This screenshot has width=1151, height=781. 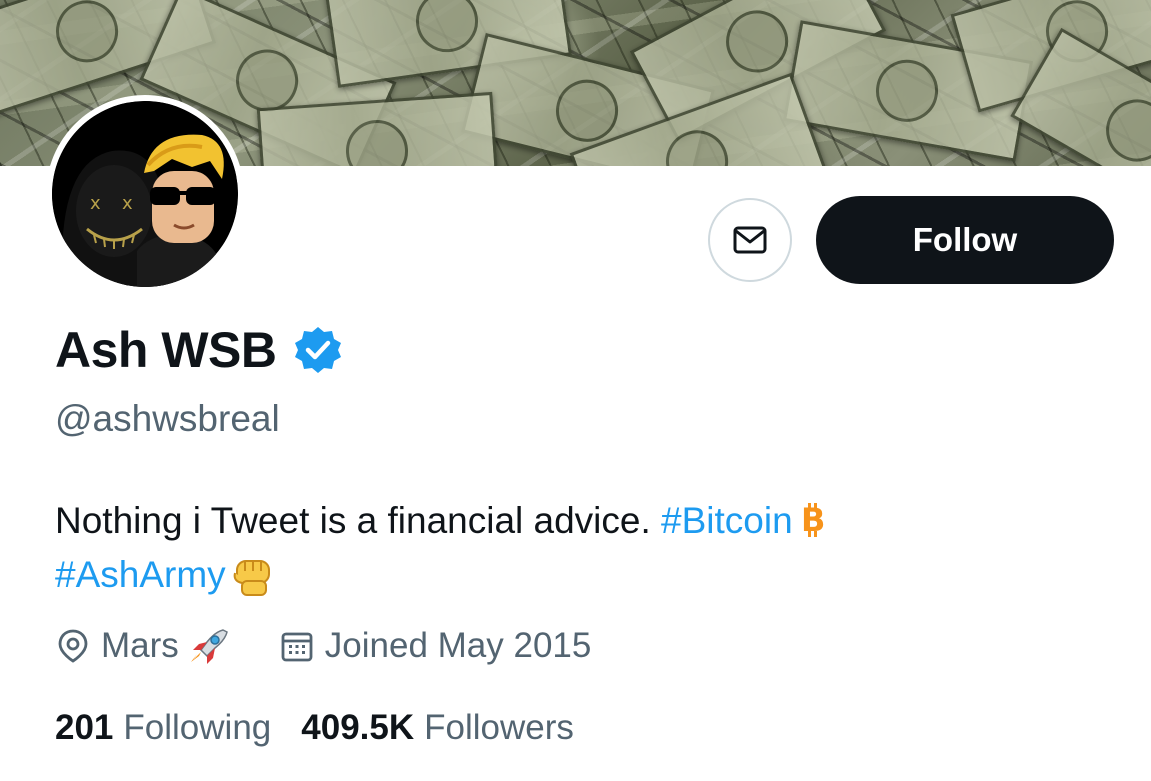 I want to click on svg-text: B, so click(x=813, y=520).